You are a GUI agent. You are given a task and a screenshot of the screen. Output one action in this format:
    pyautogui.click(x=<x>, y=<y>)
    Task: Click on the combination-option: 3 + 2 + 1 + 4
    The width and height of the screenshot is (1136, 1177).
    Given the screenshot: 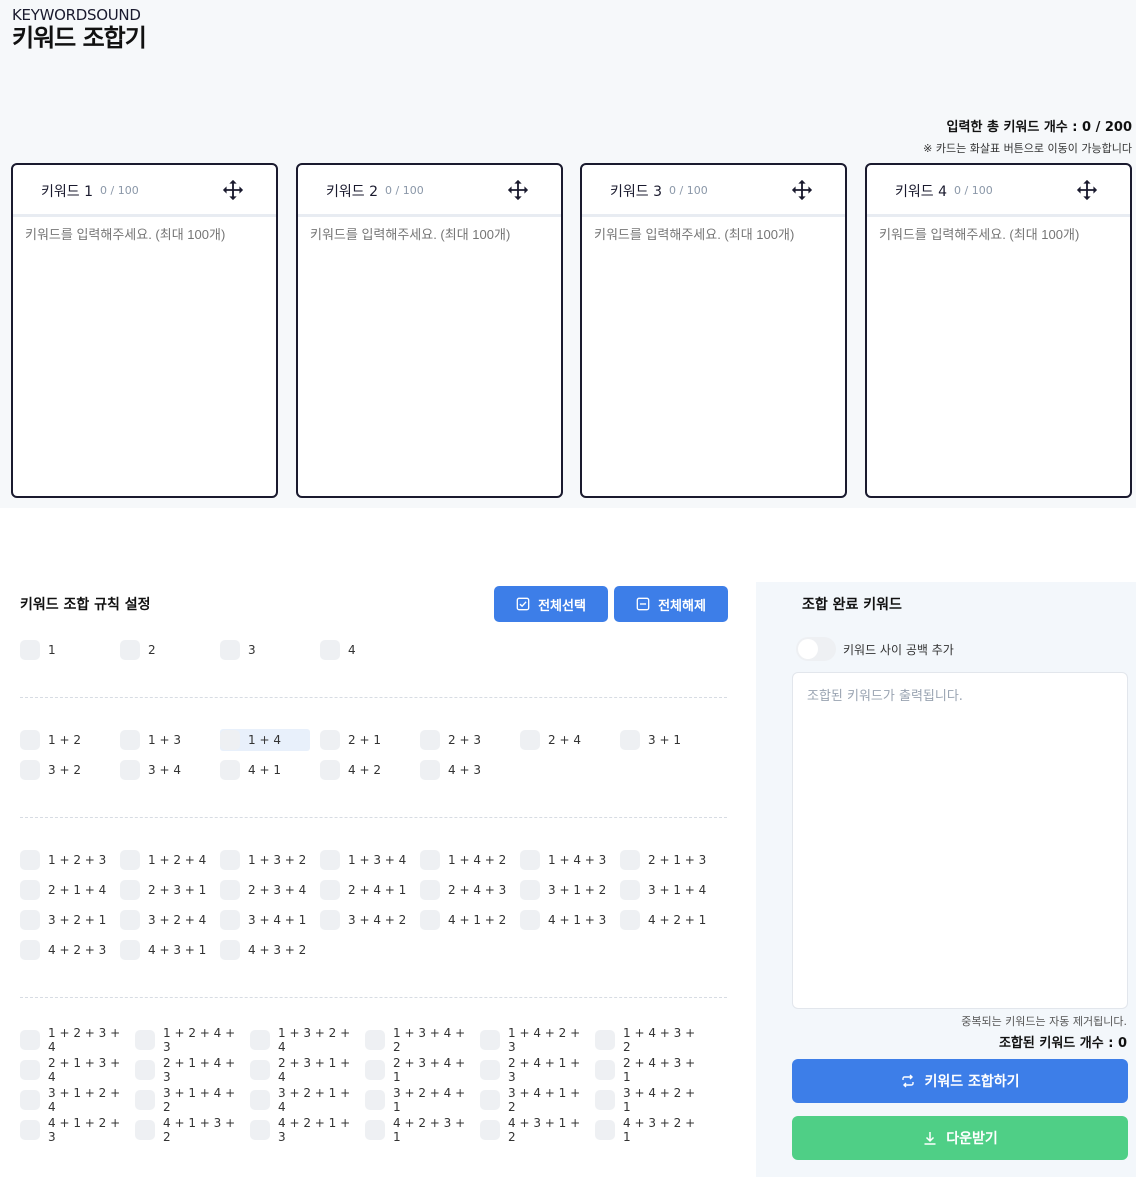 What is the action you would take?
    pyautogui.click(x=305, y=1100)
    